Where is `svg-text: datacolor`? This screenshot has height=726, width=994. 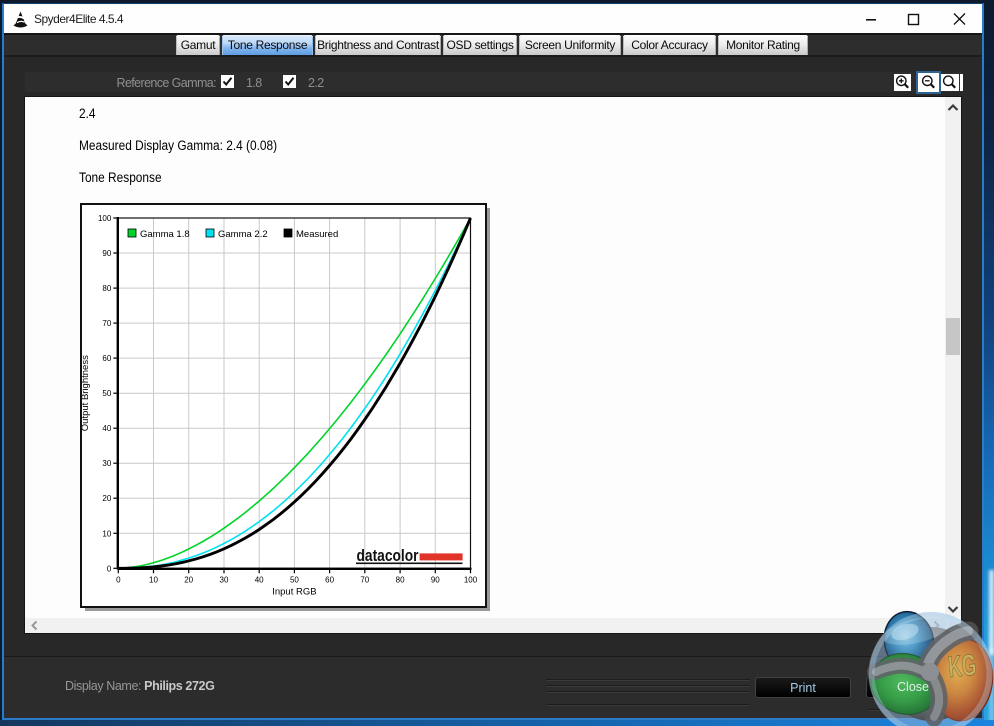 svg-text: datacolor is located at coordinates (388, 556).